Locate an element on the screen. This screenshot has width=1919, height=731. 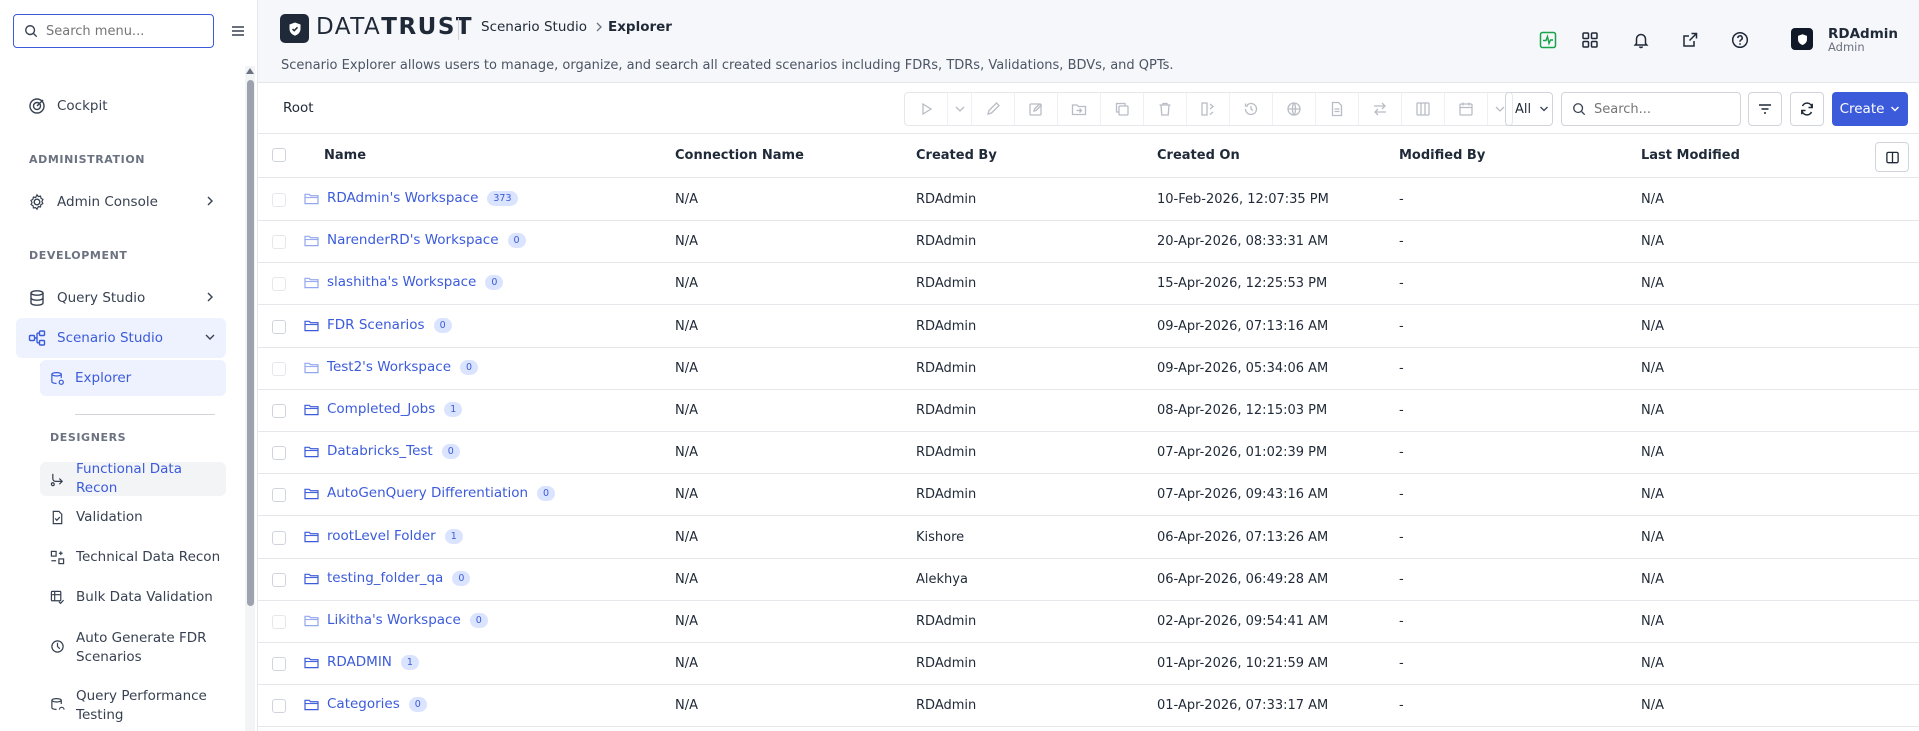
nav-item-validation: Validation is located at coordinates (133, 517).